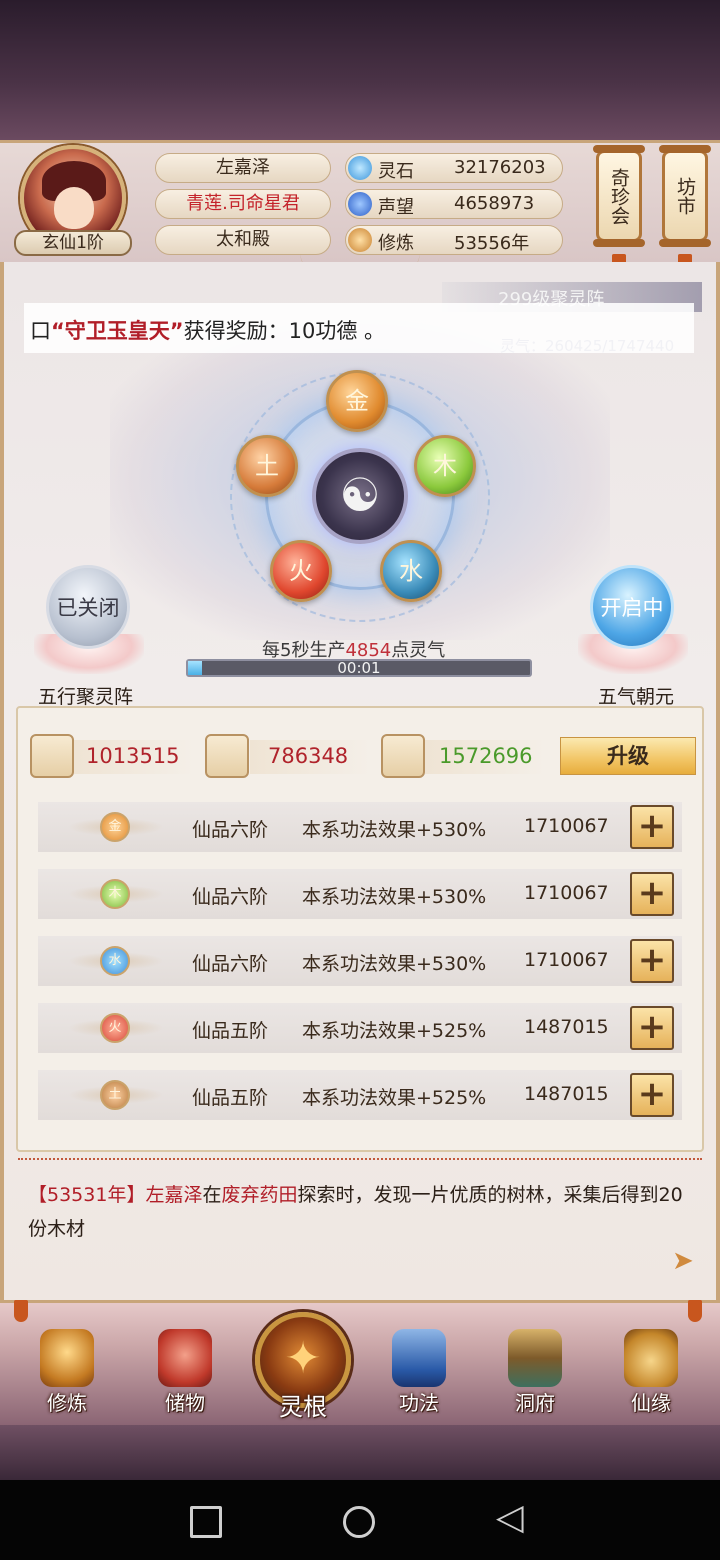 The width and height of the screenshot is (720, 1560). I want to click on event-log: 【53531年】左嘉泽在废弃药田探索时，发现一片优质的树林，采集后得到20份木材, so click(363, 1212).